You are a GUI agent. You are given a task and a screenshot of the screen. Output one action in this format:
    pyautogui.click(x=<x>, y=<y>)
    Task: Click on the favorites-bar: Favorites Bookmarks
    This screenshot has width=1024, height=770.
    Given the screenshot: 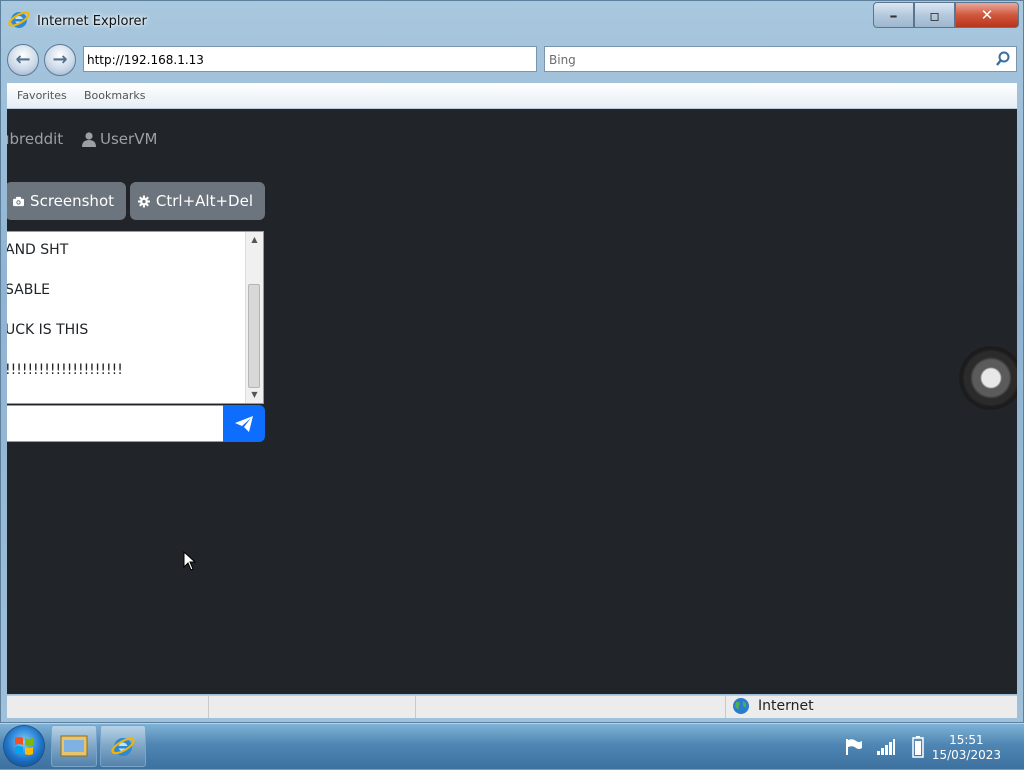 What is the action you would take?
    pyautogui.click(x=512, y=96)
    